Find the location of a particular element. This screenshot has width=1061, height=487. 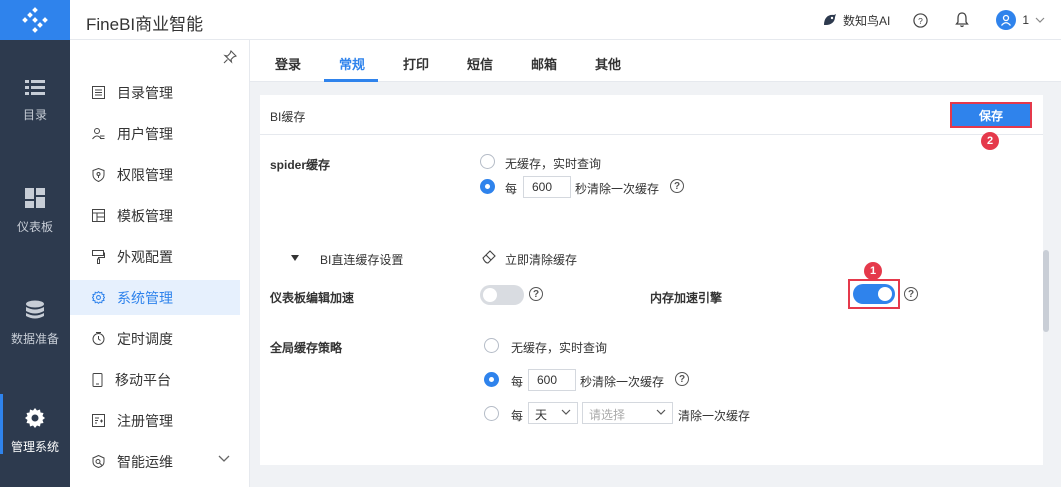

menu-label: 系统管理 is located at coordinates (145, 297).